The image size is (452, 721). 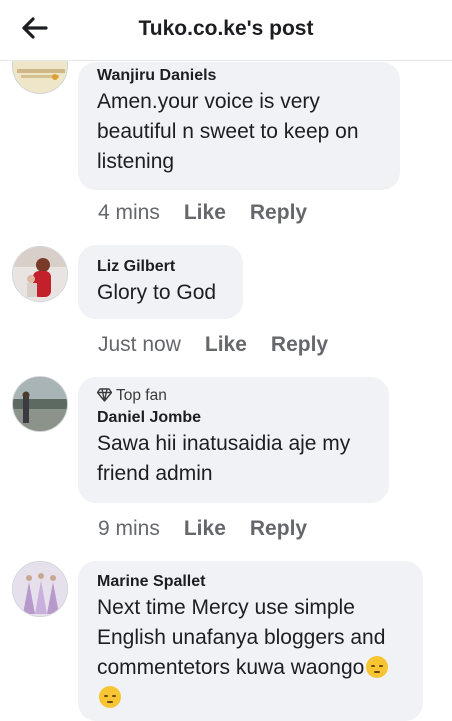 I want to click on diamond-icon, so click(x=104, y=395).